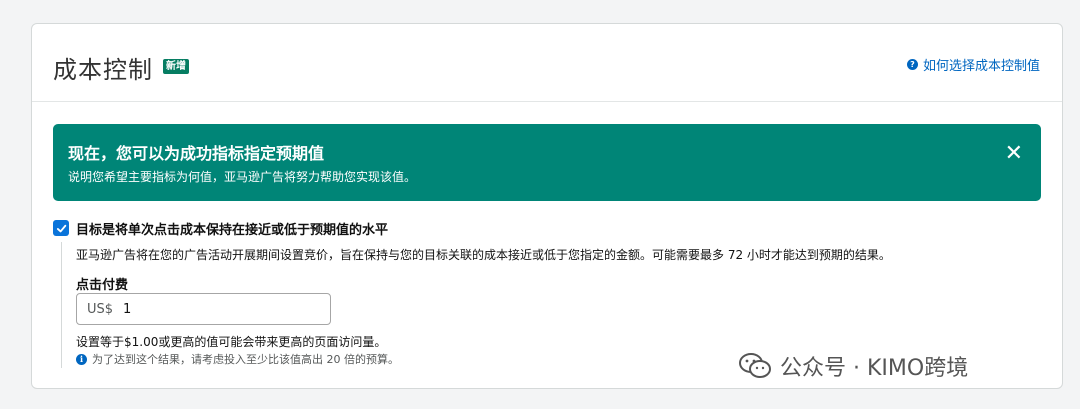 This screenshot has width=1080, height=409. I want to click on cpc-hint: 设置等于$1.00或更高的值可能会带来更高的页面访问量。, so click(231, 342).